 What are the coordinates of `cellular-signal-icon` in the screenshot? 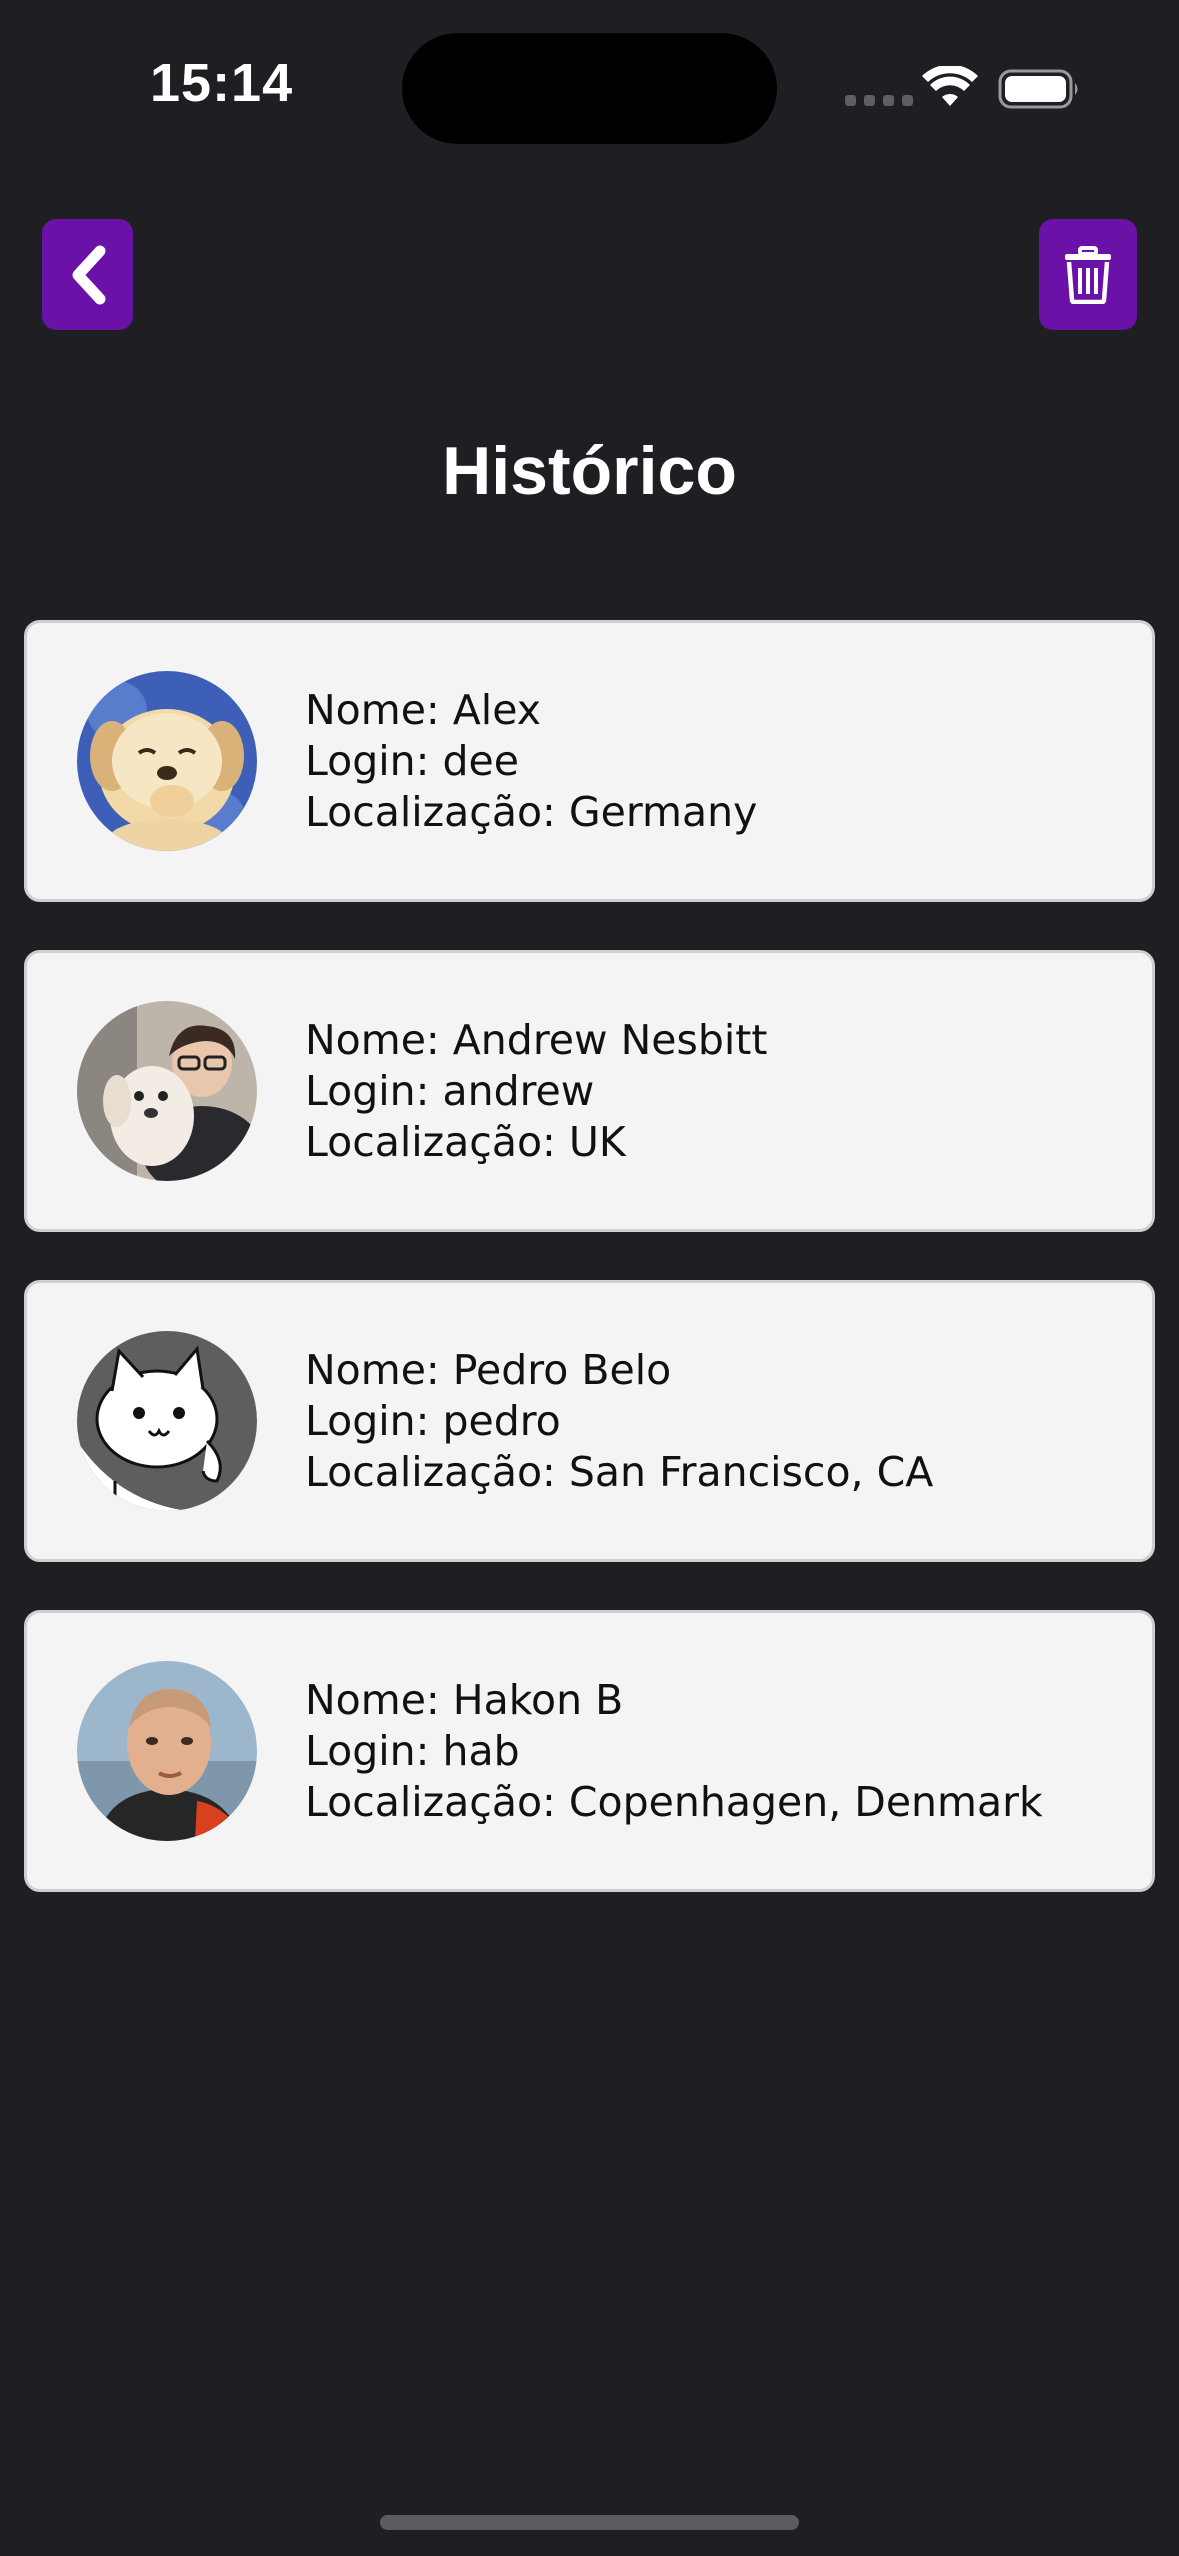 It's located at (879, 100).